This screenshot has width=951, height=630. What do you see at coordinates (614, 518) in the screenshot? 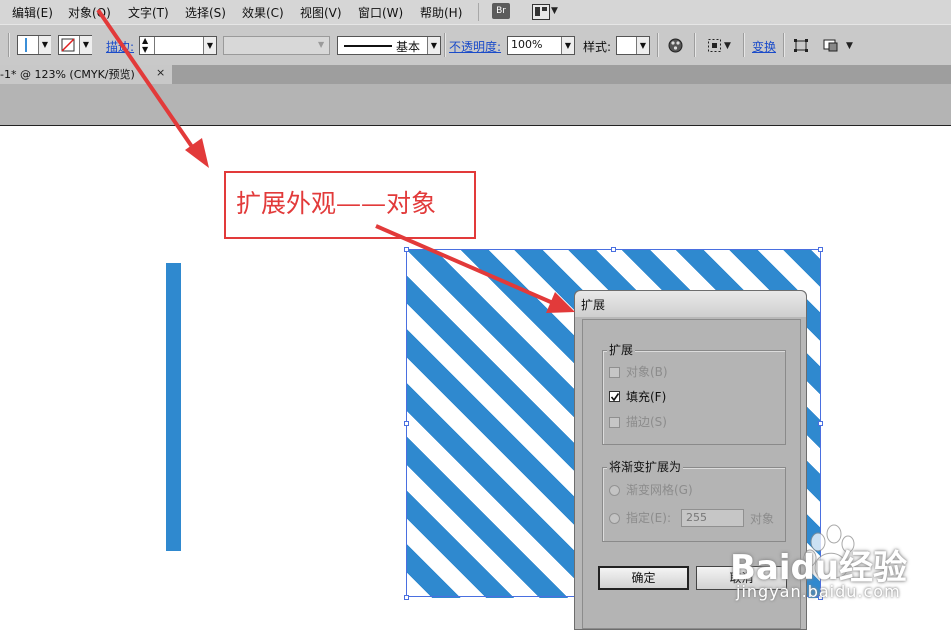
I see `specify-radio` at bounding box center [614, 518].